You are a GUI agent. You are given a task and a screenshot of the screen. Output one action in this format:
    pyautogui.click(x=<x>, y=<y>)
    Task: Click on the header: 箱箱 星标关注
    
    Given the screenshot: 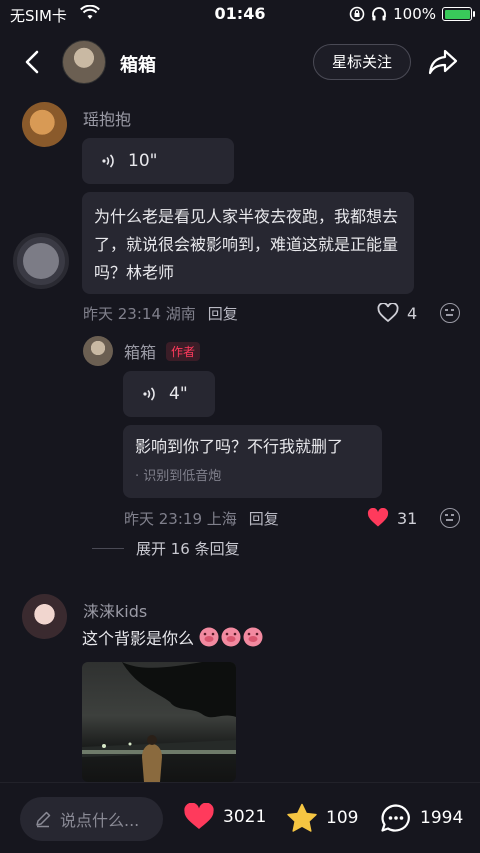 What is the action you would take?
    pyautogui.click(x=240, y=61)
    